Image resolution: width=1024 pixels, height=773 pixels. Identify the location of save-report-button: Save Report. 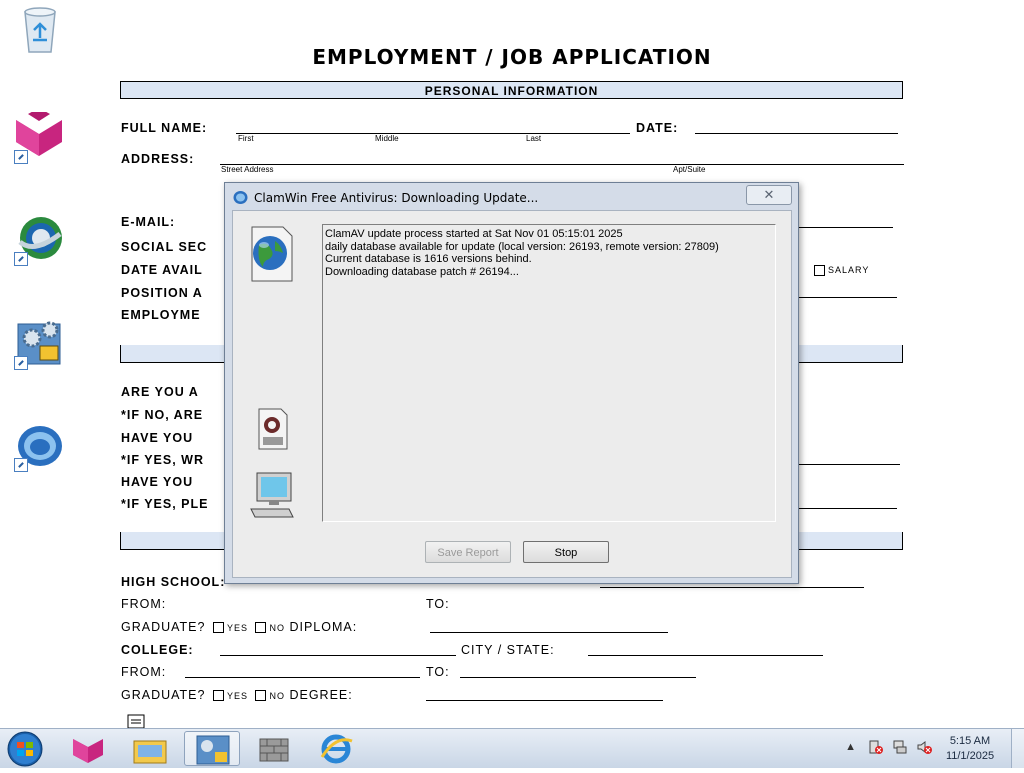
(468, 552).